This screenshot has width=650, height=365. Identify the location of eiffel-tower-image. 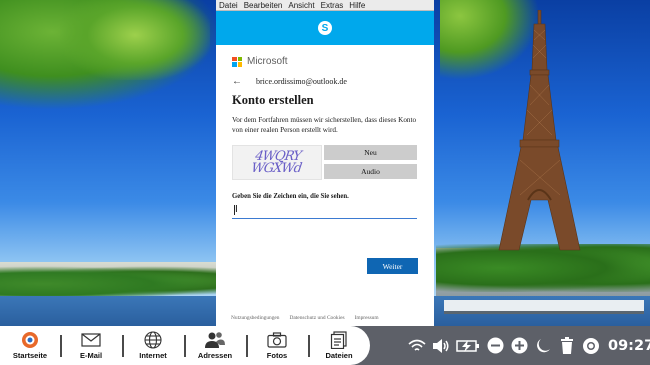
(539, 130).